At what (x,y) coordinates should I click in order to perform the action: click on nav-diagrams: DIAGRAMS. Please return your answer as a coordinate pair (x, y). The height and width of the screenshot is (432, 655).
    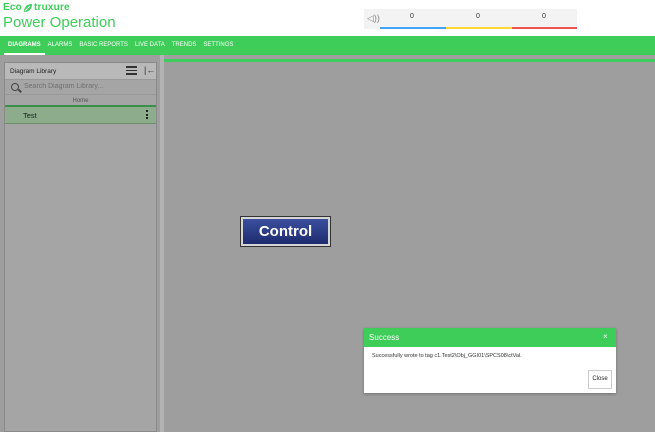
    Looking at the image, I should click on (24, 45).